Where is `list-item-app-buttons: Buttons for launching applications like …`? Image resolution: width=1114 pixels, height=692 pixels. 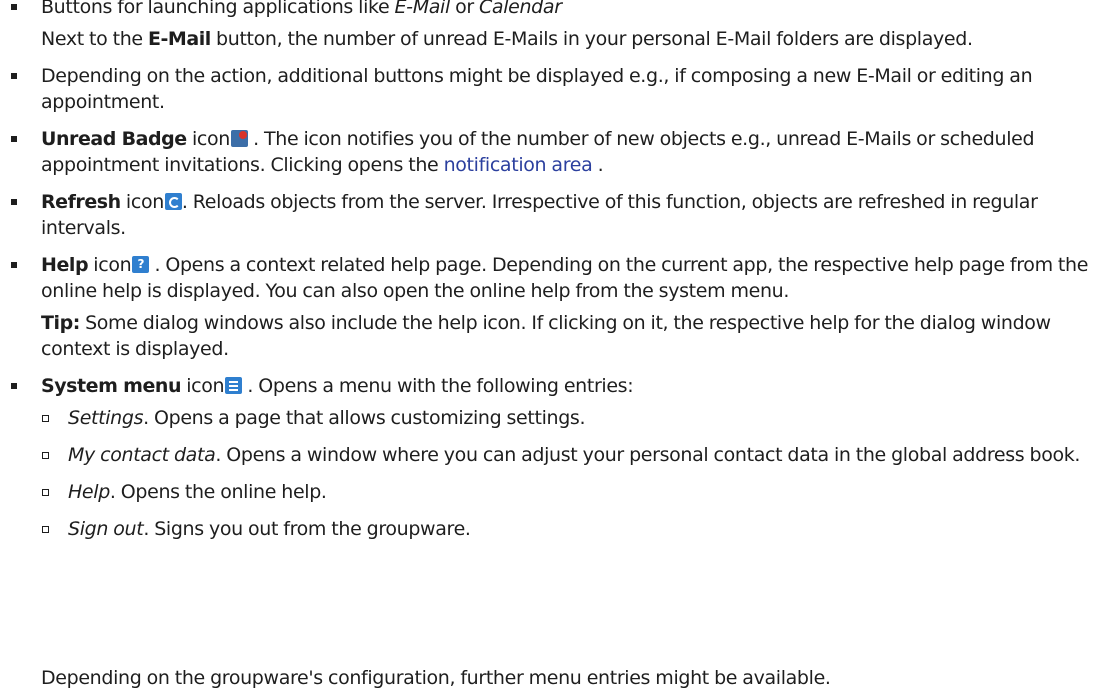
list-item-app-buttons: Buttons for launching applications like … is located at coordinates (554, 26).